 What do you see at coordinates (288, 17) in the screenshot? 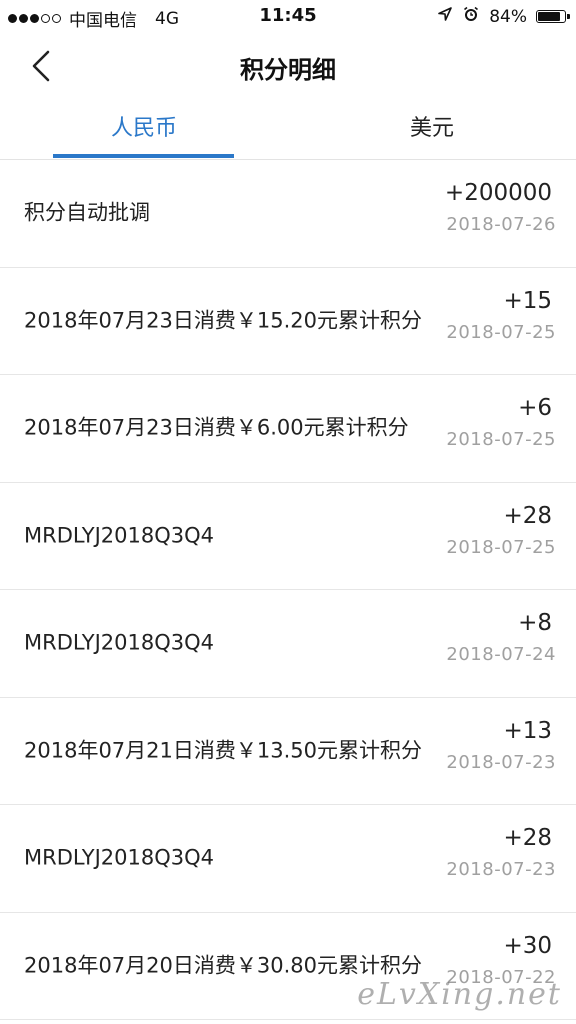
I see `status-bar: 中国电信 4G 11:45 84%` at bounding box center [288, 17].